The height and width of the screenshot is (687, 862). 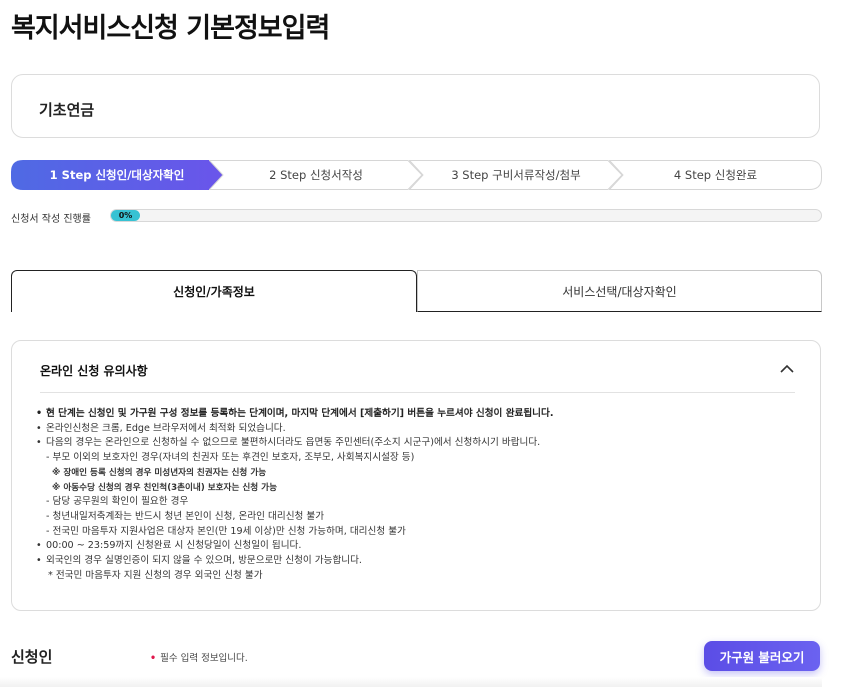 I want to click on required-note: • 필수 입력 정보입니다., so click(x=199, y=657).